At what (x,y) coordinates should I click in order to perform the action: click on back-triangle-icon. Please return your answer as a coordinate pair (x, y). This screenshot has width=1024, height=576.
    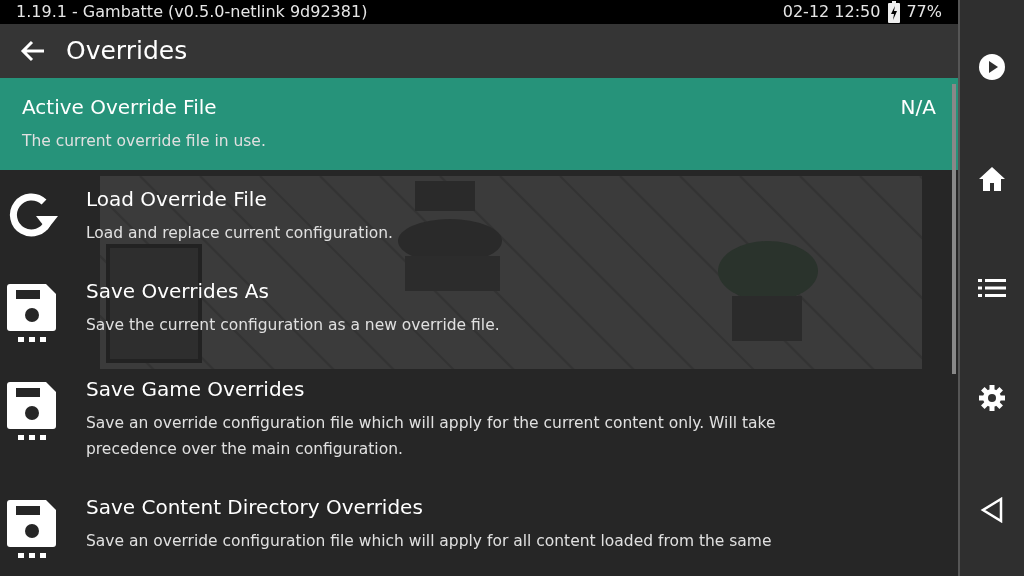
    Looking at the image, I should click on (992, 510).